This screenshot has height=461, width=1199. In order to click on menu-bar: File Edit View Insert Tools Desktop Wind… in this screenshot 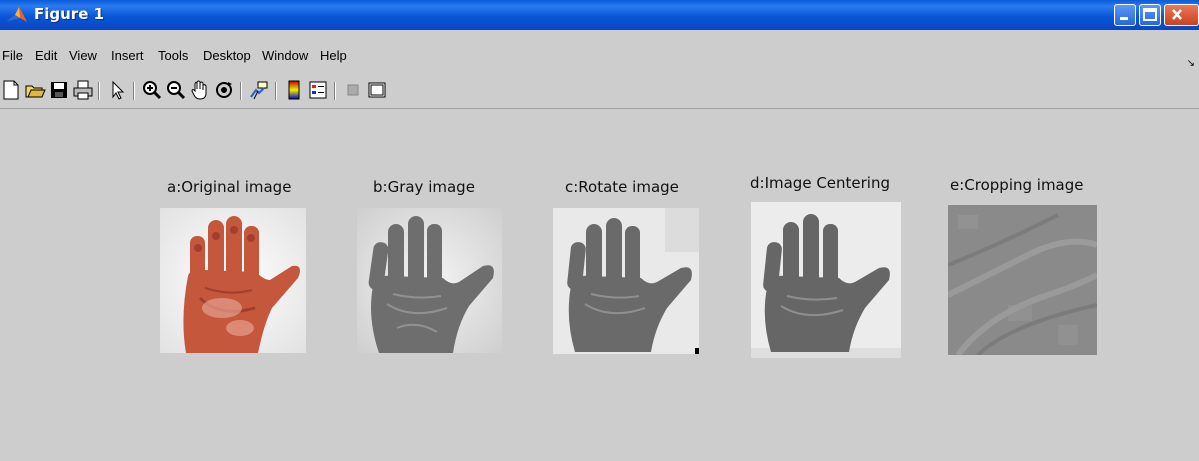, I will do `click(599, 57)`.